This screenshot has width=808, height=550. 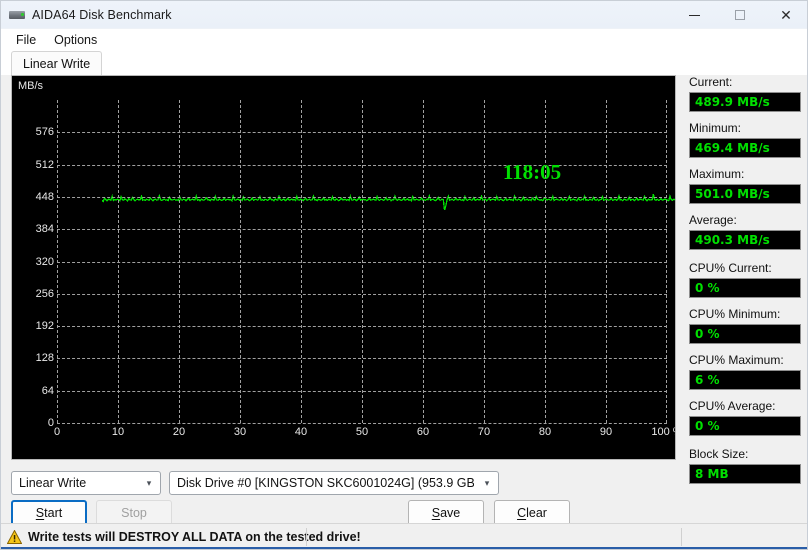 I want to click on maximize-button, so click(x=740, y=15).